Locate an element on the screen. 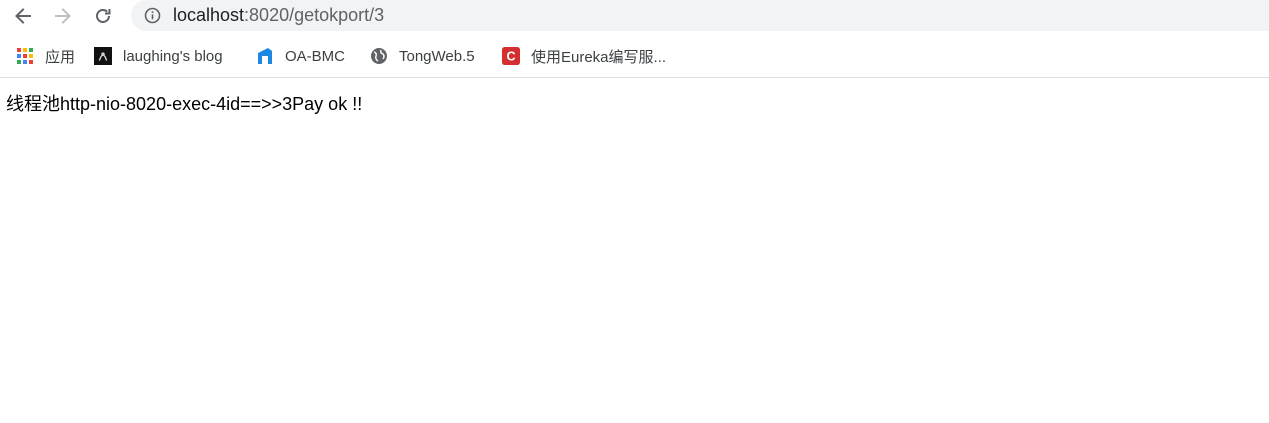 The height and width of the screenshot is (423, 1269). arrow-right-icon is located at coordinates (63, 16).